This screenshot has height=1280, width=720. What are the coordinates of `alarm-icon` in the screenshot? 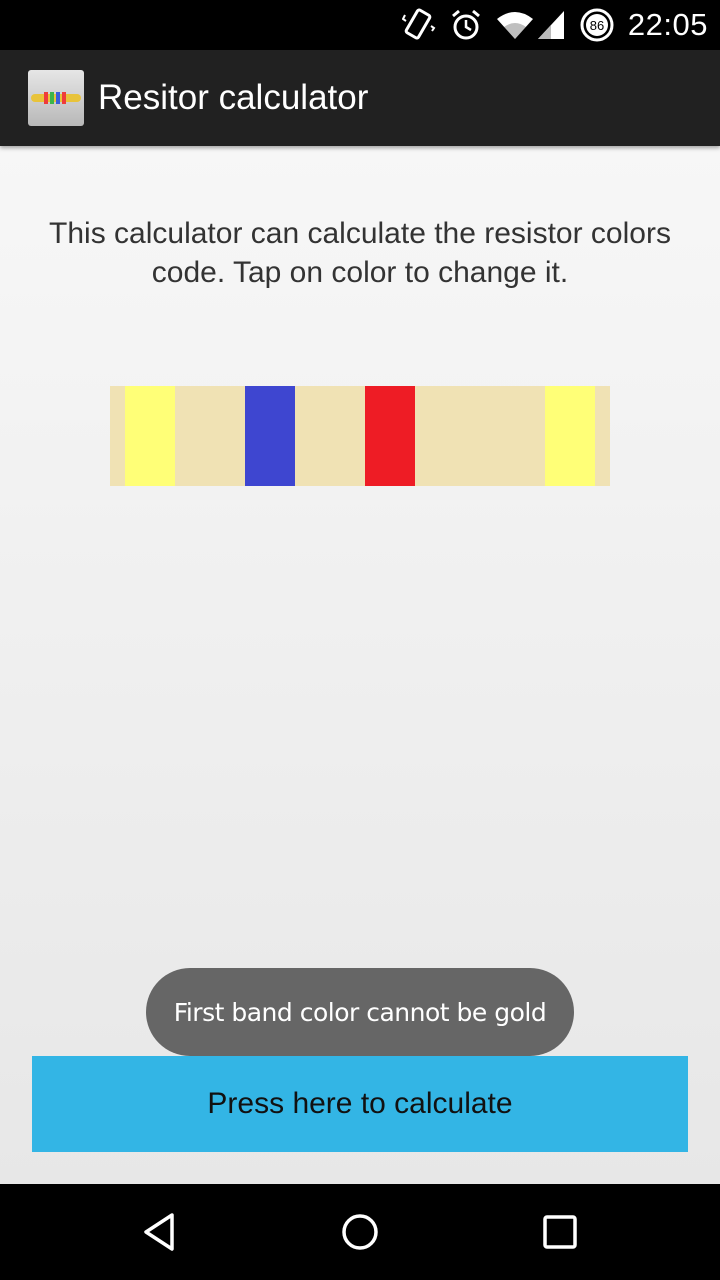 It's located at (466, 25).